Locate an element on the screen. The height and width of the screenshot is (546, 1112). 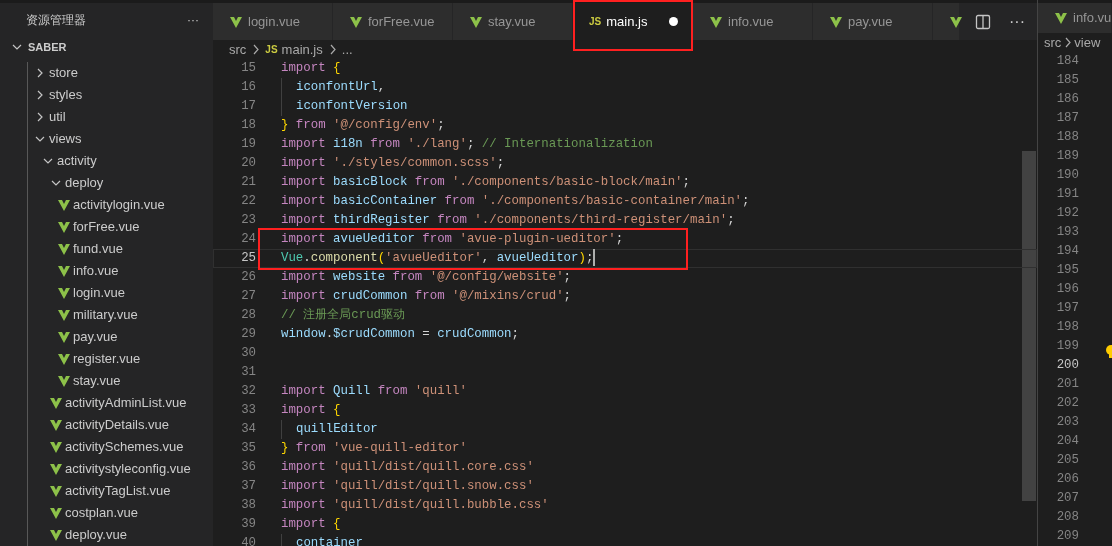
line-number: 32 is located at coordinates (248, 391).